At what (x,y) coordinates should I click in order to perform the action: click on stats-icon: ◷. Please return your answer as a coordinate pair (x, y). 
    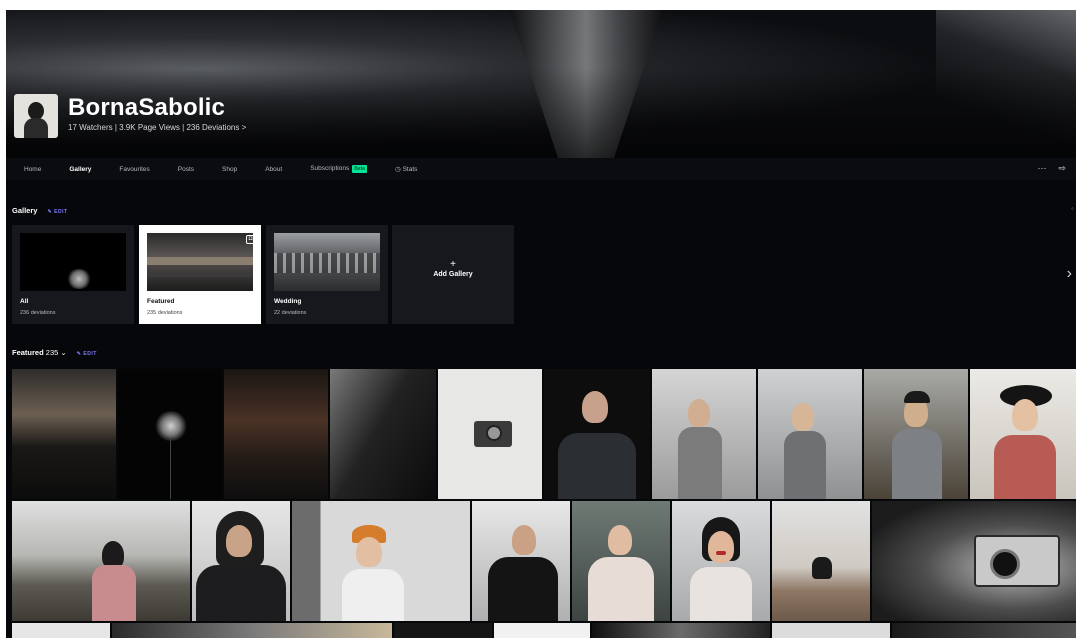
    Looking at the image, I should click on (399, 169).